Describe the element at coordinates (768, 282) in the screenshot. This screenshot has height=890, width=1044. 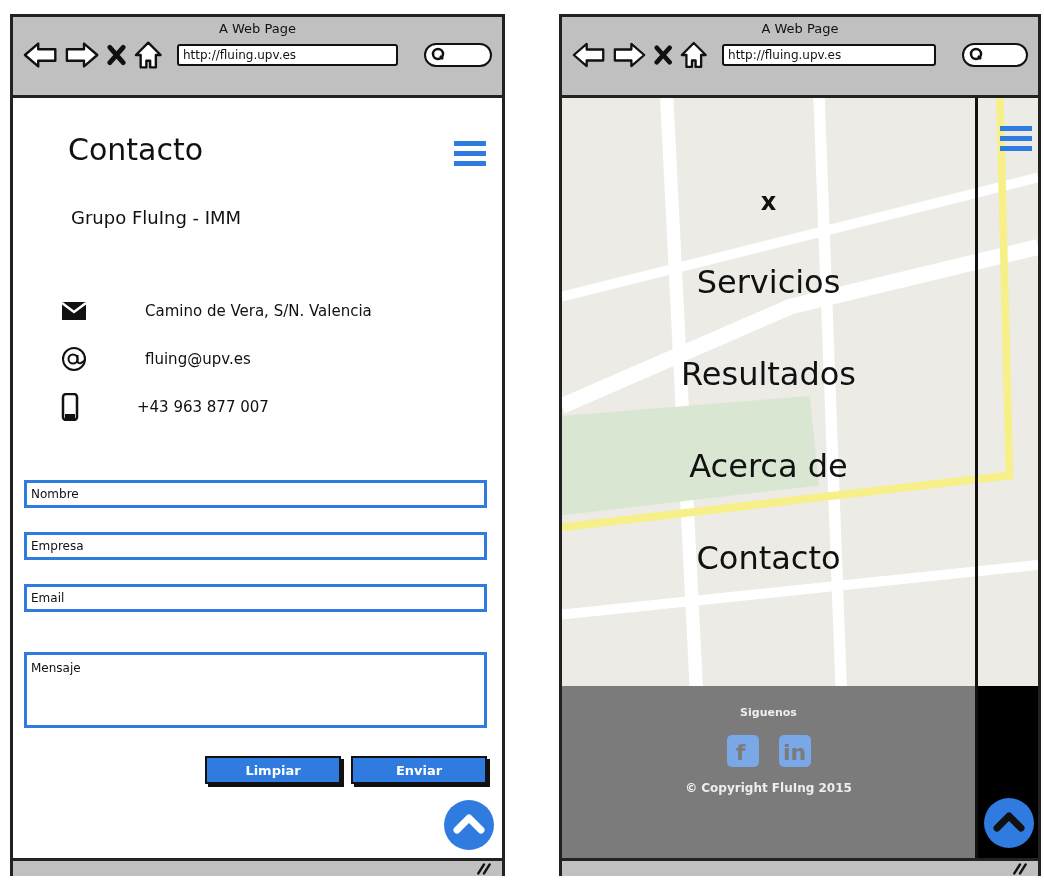
I see `menu-item: Servicios` at that location.